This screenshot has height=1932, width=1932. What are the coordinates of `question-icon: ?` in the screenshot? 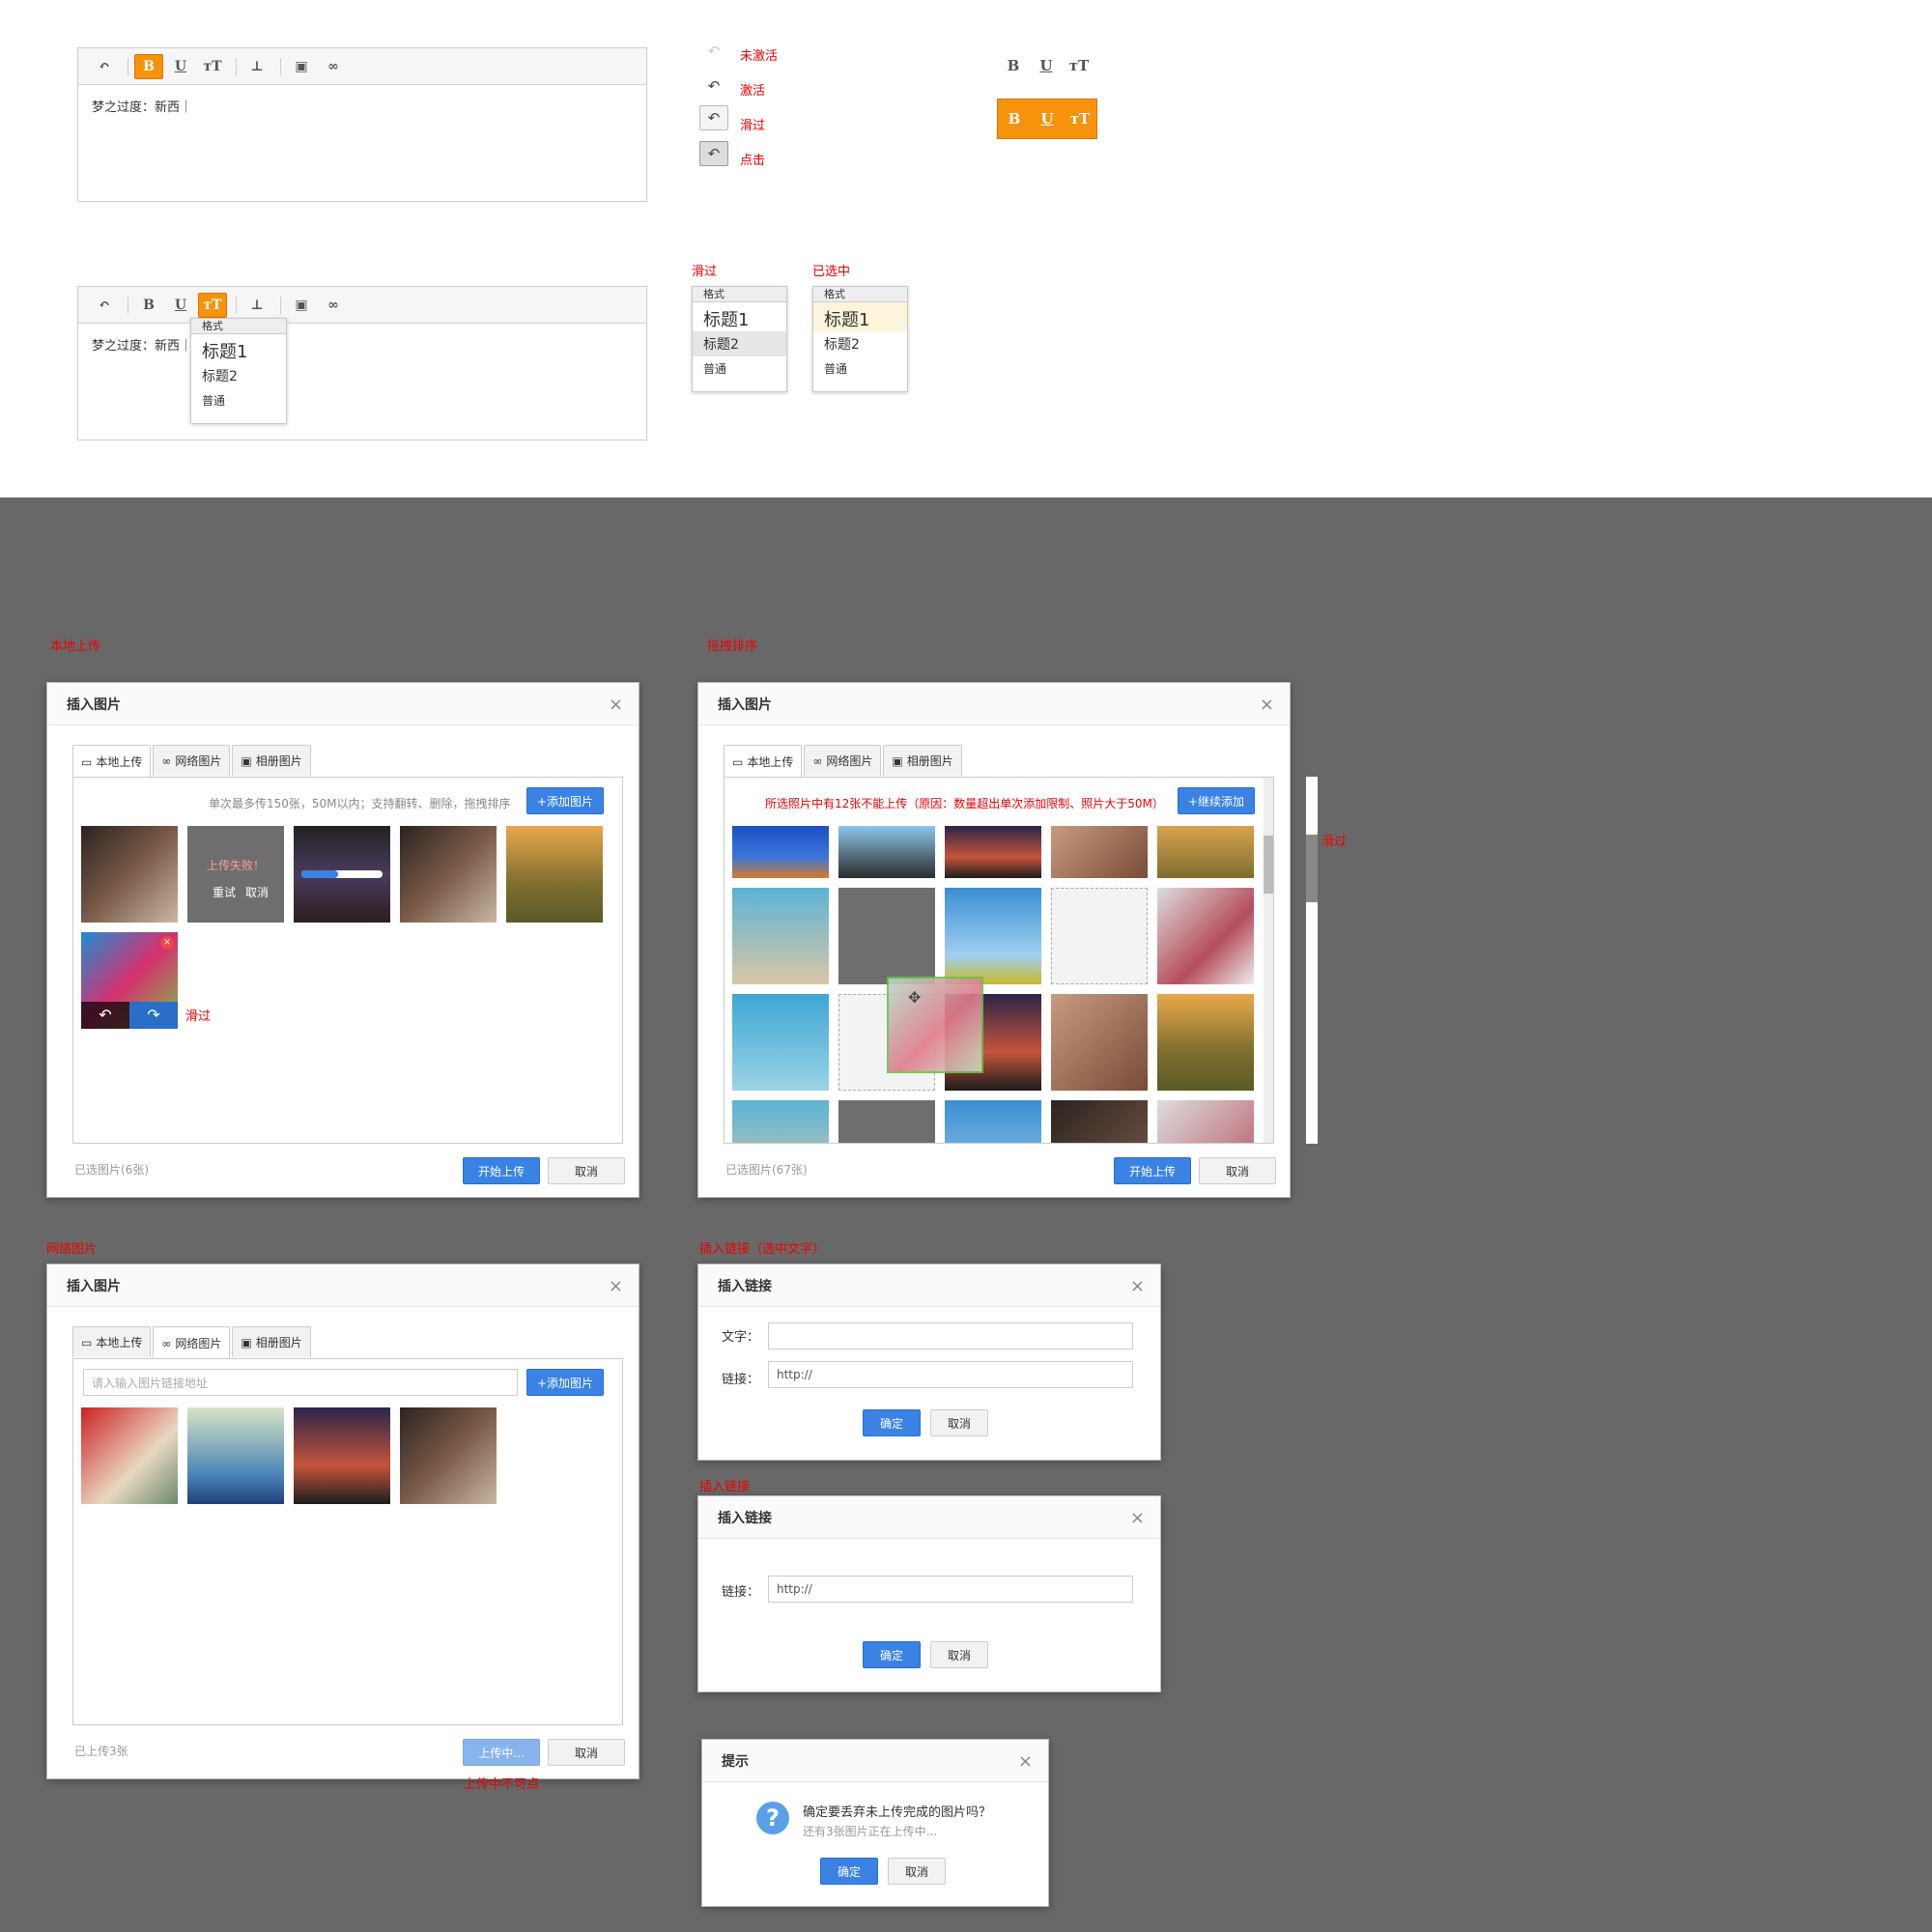 It's located at (772, 1818).